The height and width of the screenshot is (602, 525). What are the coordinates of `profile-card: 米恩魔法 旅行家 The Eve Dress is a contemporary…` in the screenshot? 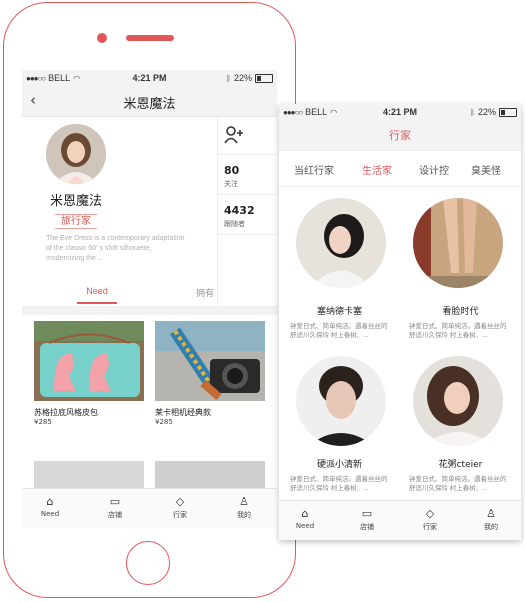 It's located at (119, 210).